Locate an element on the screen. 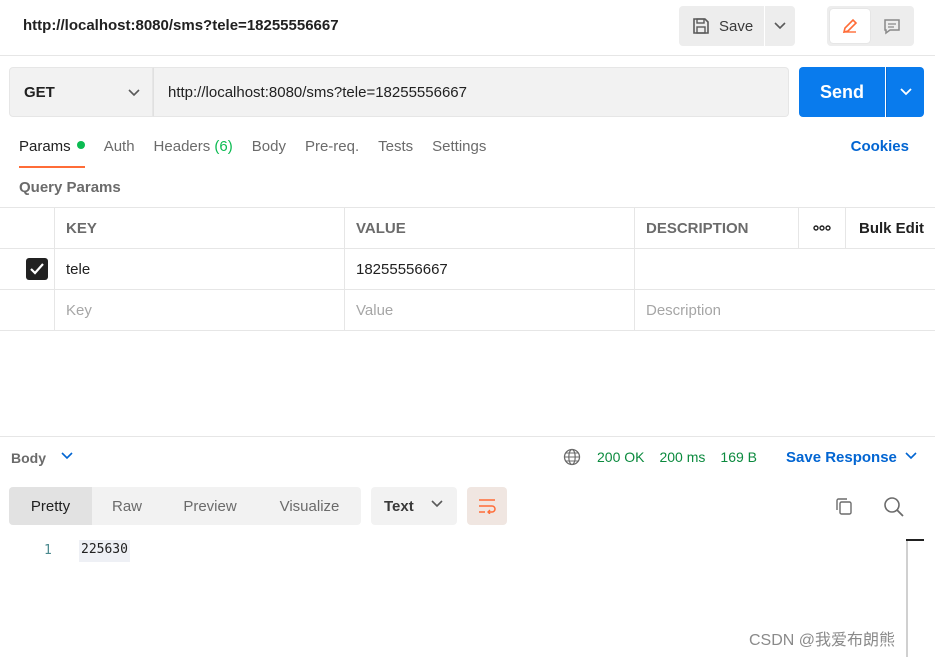  comment-mode-button is located at coordinates (892, 26).